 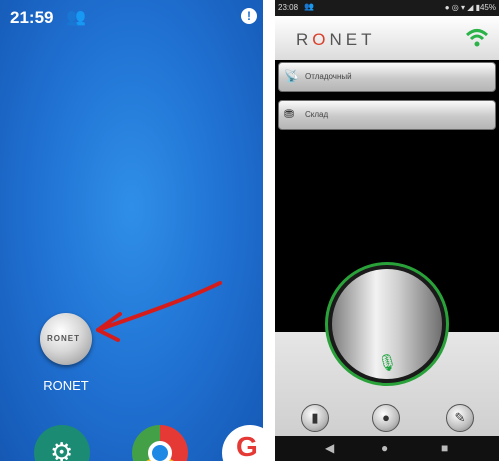 I want to click on channel-label: Склад, so click(x=317, y=114).